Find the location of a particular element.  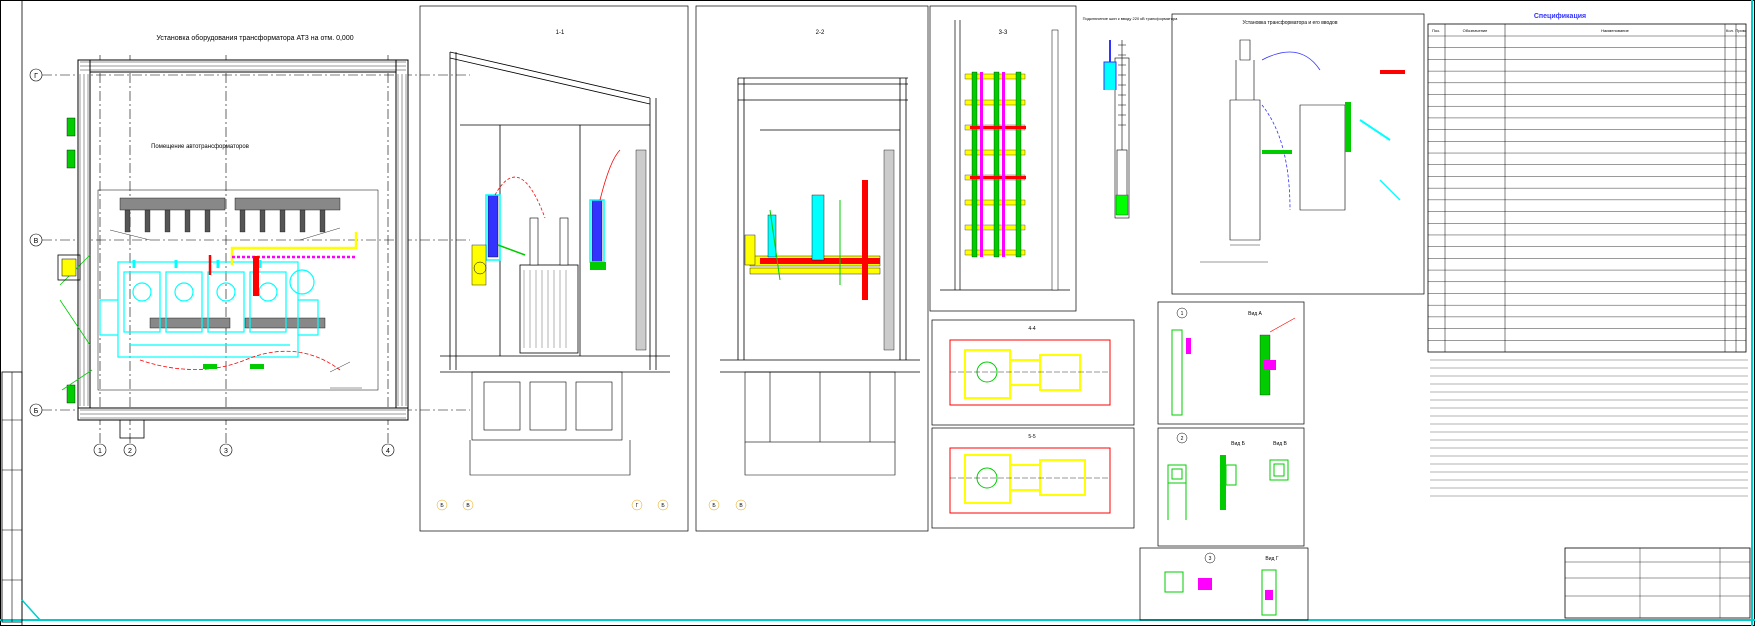

section-label: 4-4 is located at coordinates (1031, 329).